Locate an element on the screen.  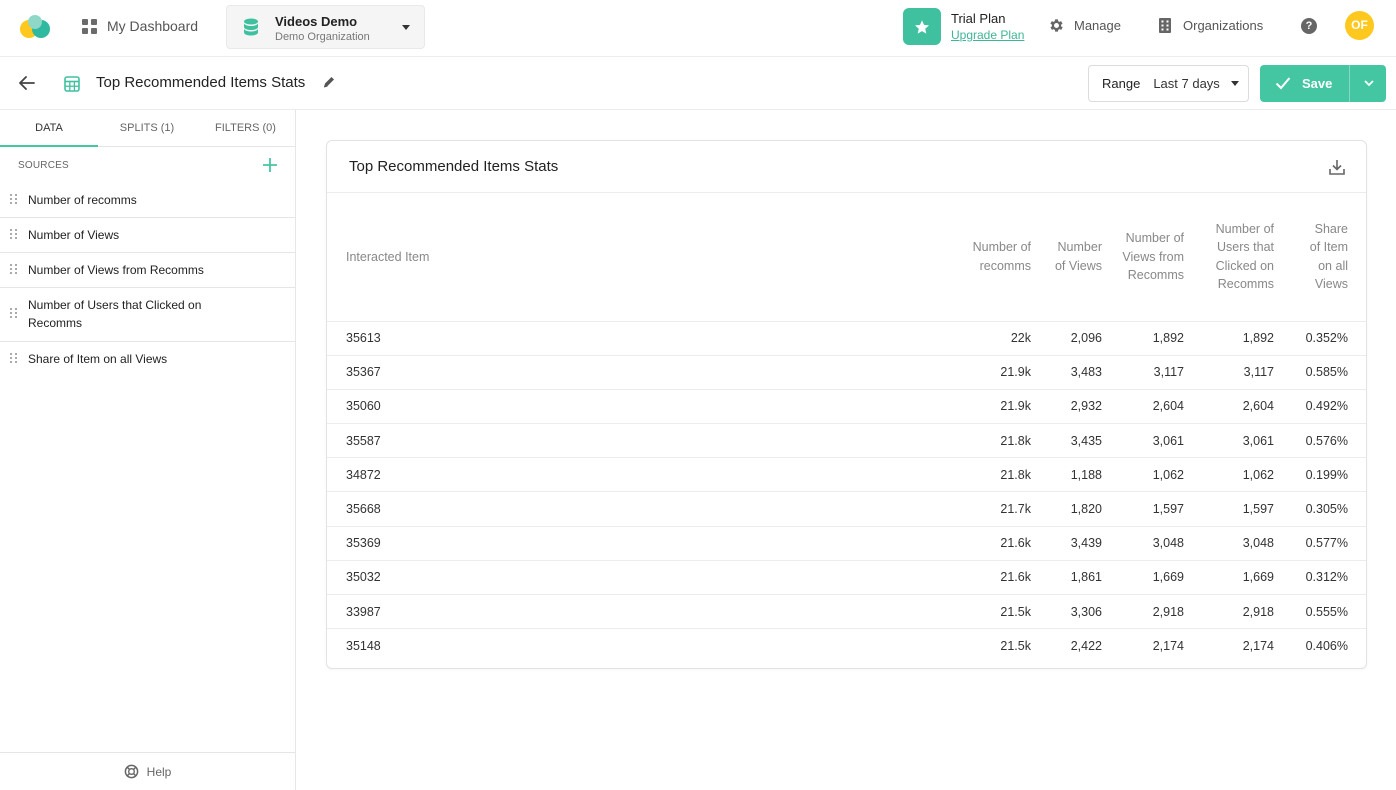
gear-icon is located at coordinates (1056, 25).